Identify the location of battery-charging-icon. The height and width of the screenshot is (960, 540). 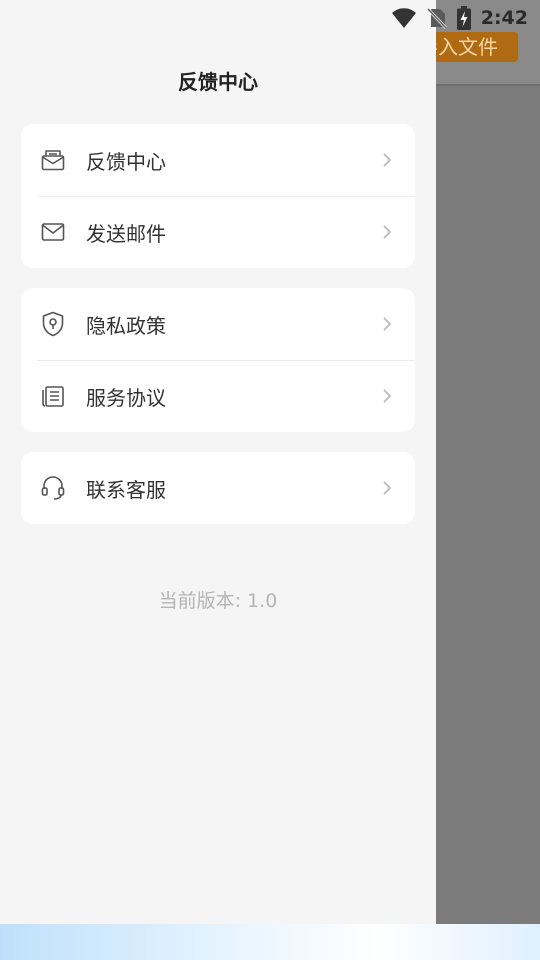
(463, 18).